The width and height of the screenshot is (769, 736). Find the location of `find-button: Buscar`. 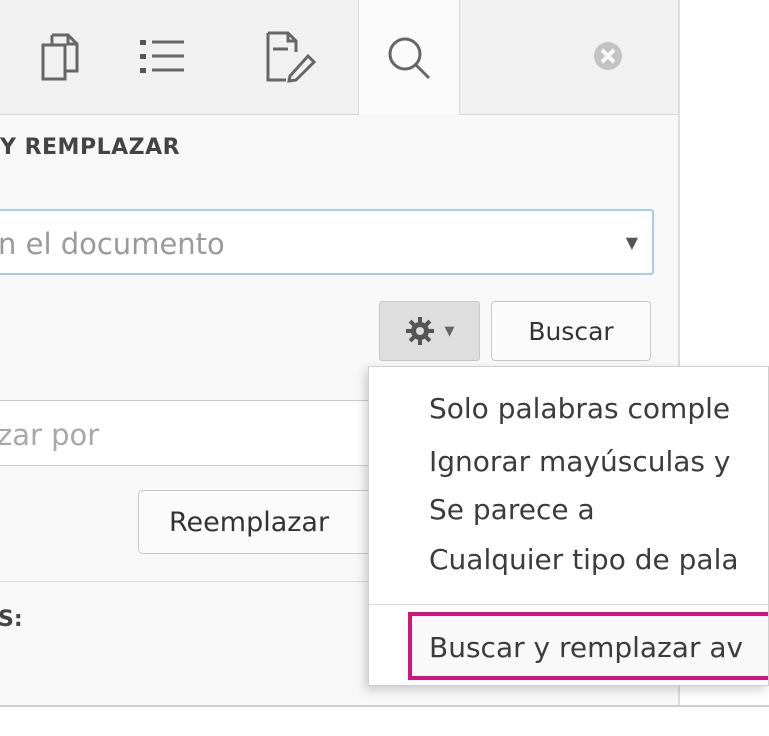

find-button: Buscar is located at coordinates (571, 331).